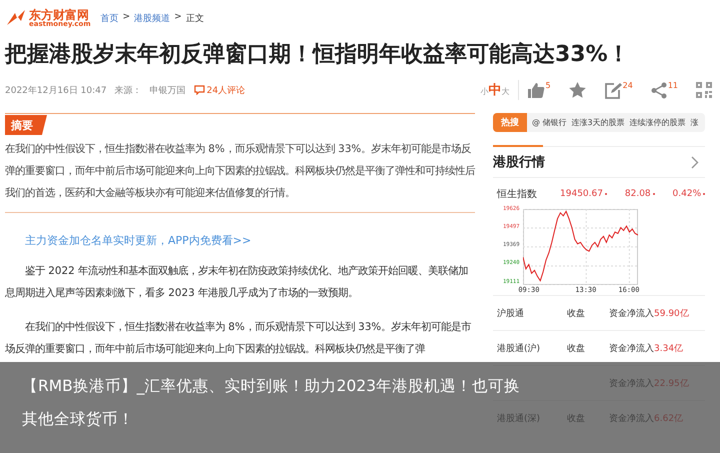 This screenshot has width=720, height=453. What do you see at coordinates (16, 18) in the screenshot?
I see `logo-icon` at bounding box center [16, 18].